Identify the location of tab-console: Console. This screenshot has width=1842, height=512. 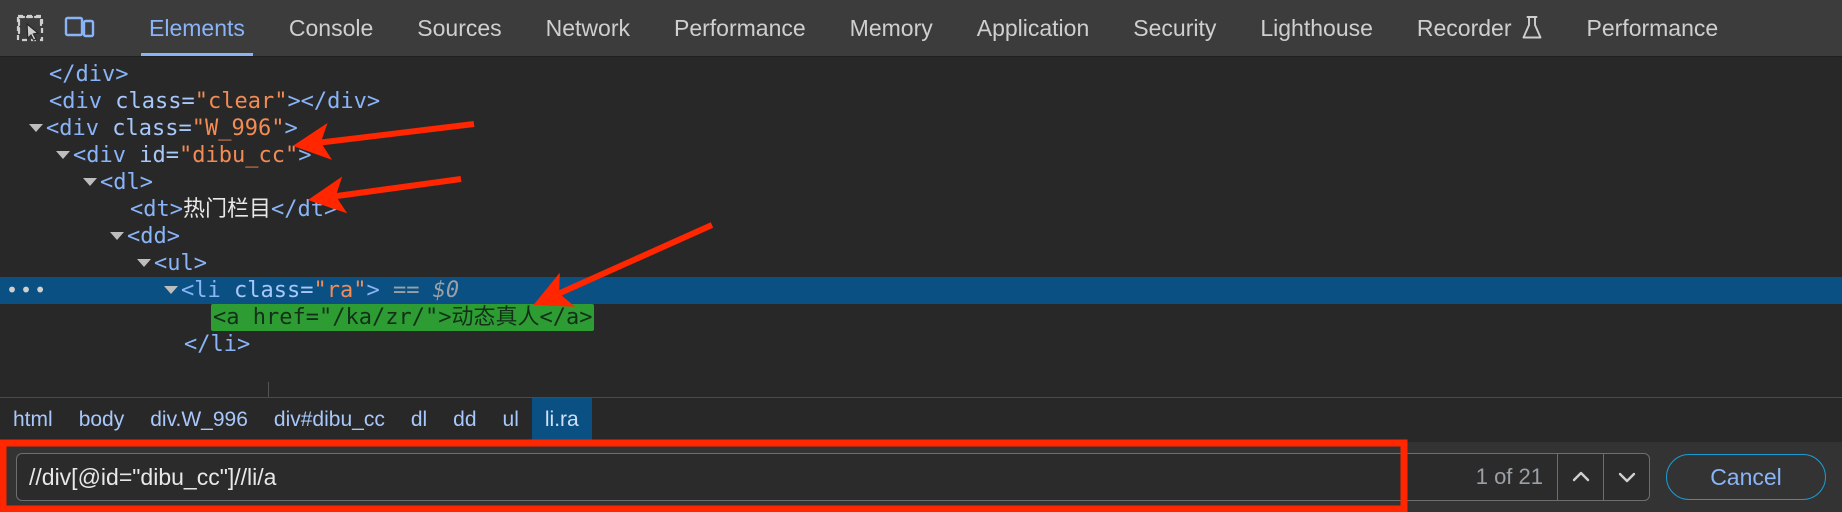
(331, 28).